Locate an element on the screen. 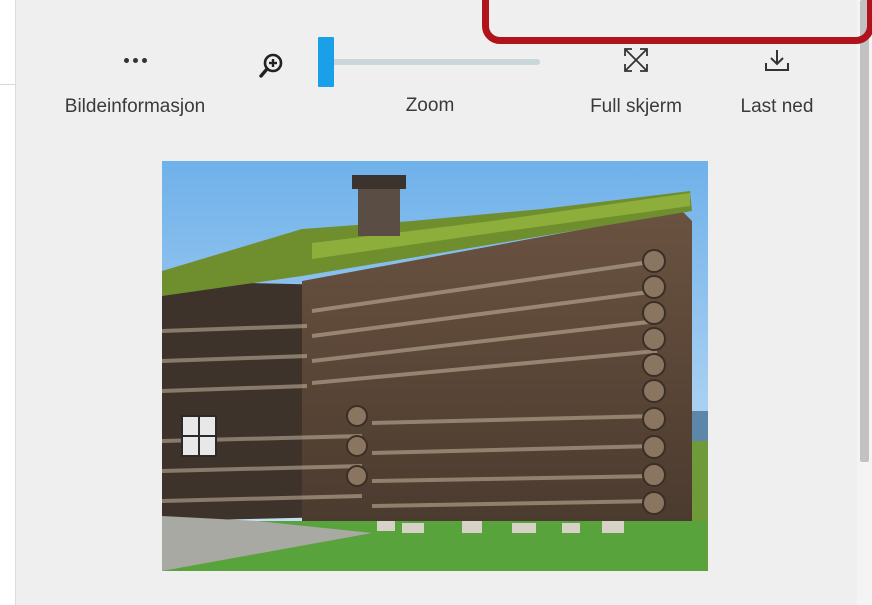 Image resolution: width=872 pixels, height=605 pixels. image-info-button: Bildeinformasjon is located at coordinates (135, 79).